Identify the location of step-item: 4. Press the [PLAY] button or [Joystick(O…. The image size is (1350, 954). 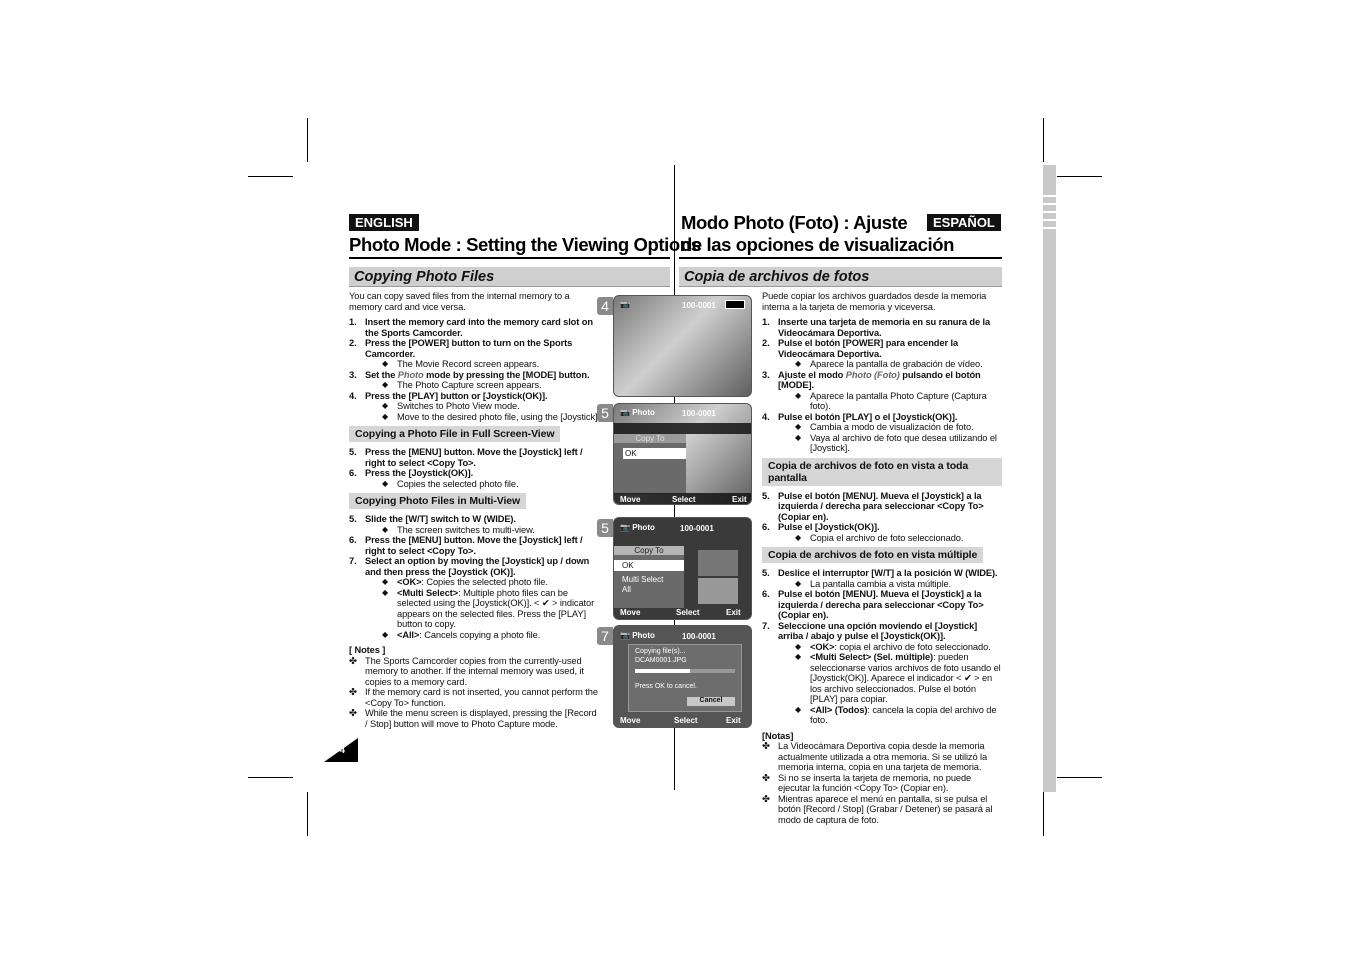
(475, 407).